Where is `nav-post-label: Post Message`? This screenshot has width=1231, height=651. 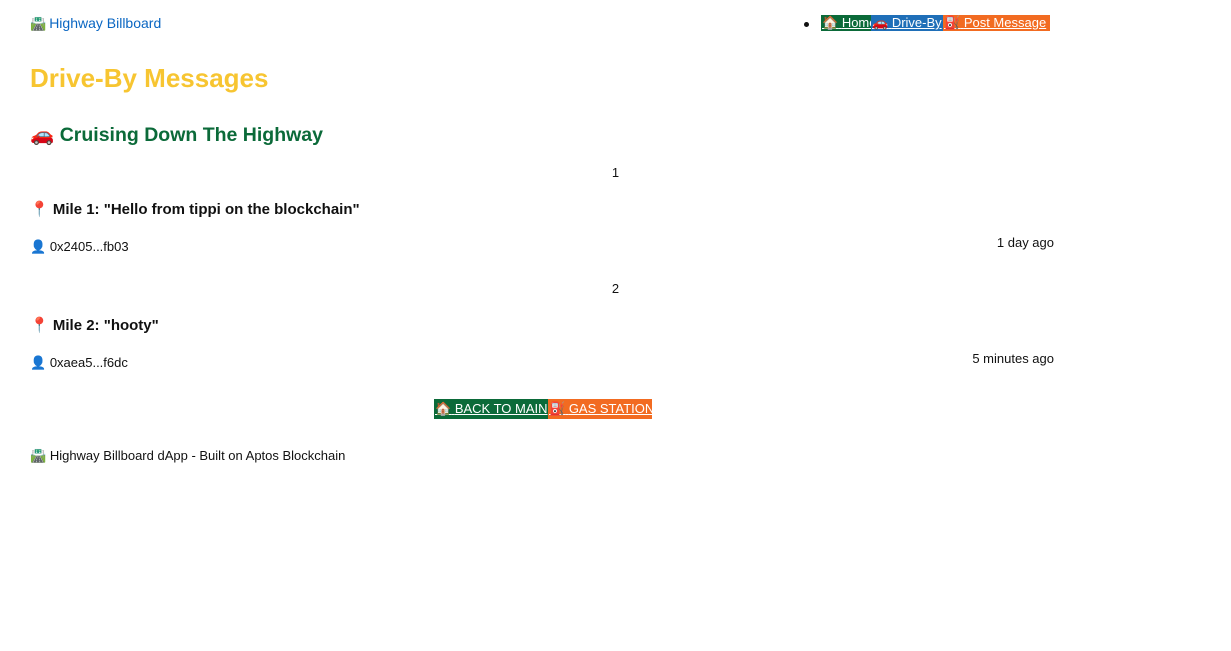 nav-post-label: Post Message is located at coordinates (1005, 22).